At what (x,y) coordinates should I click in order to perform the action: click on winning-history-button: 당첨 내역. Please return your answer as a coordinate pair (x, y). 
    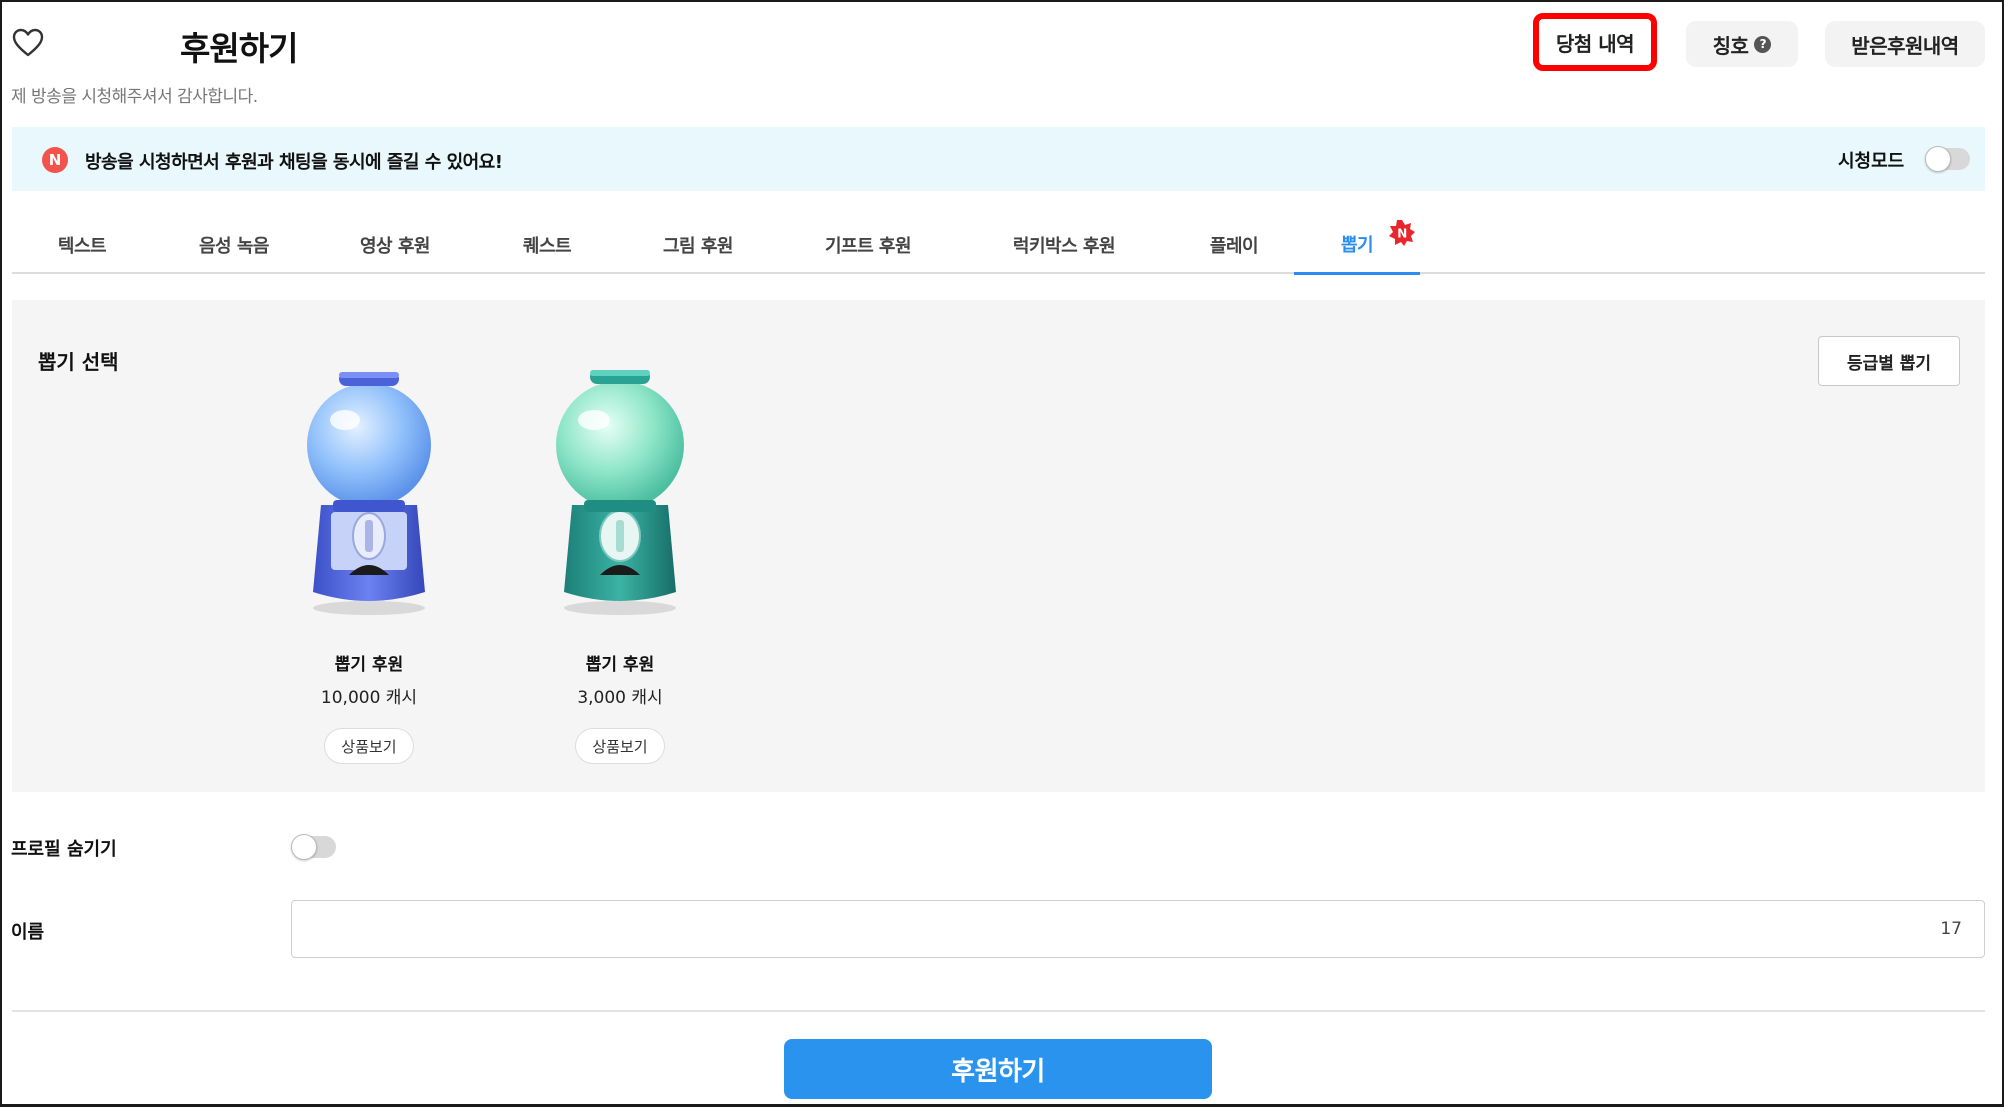
    Looking at the image, I should click on (1595, 42).